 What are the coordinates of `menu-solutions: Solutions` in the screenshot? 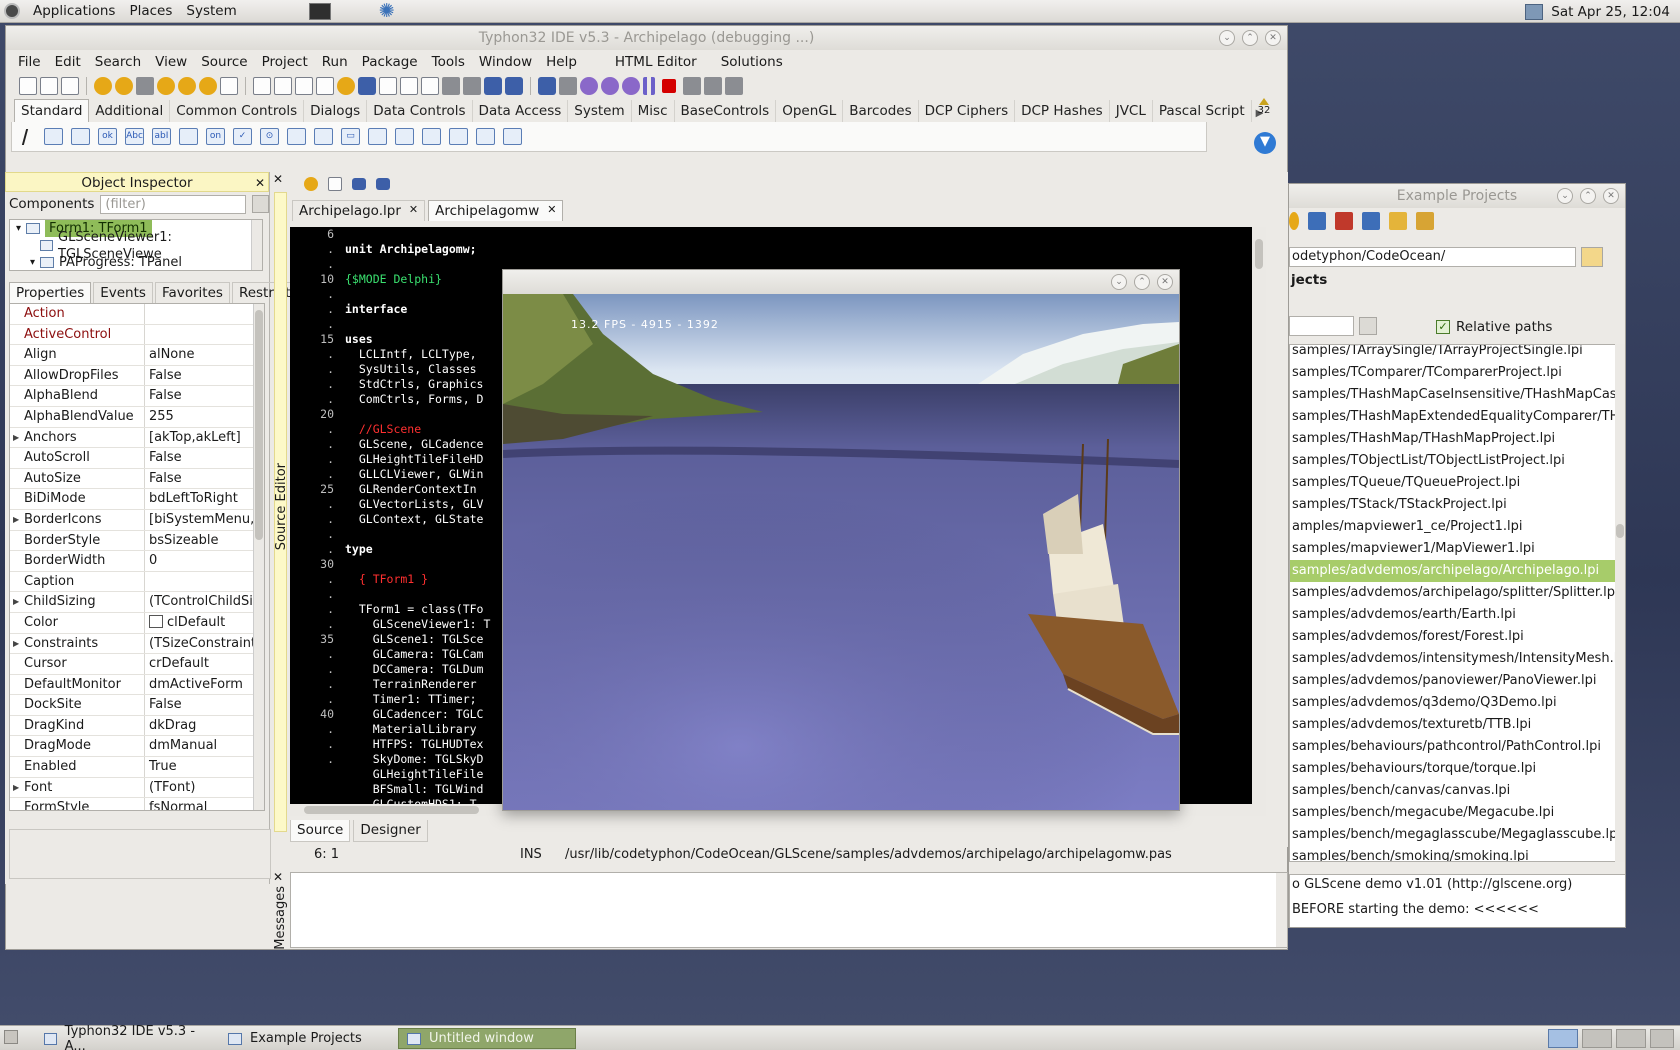 It's located at (752, 62).